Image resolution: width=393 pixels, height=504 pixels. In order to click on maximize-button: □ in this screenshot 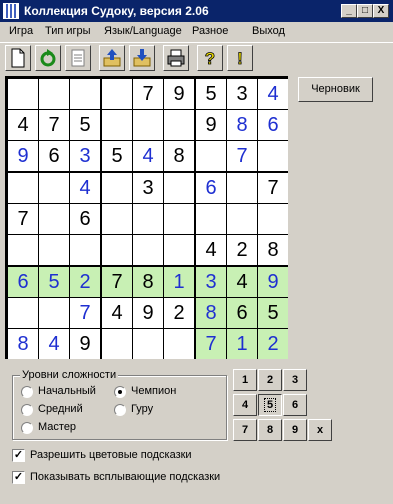, I will do `click(365, 11)`.